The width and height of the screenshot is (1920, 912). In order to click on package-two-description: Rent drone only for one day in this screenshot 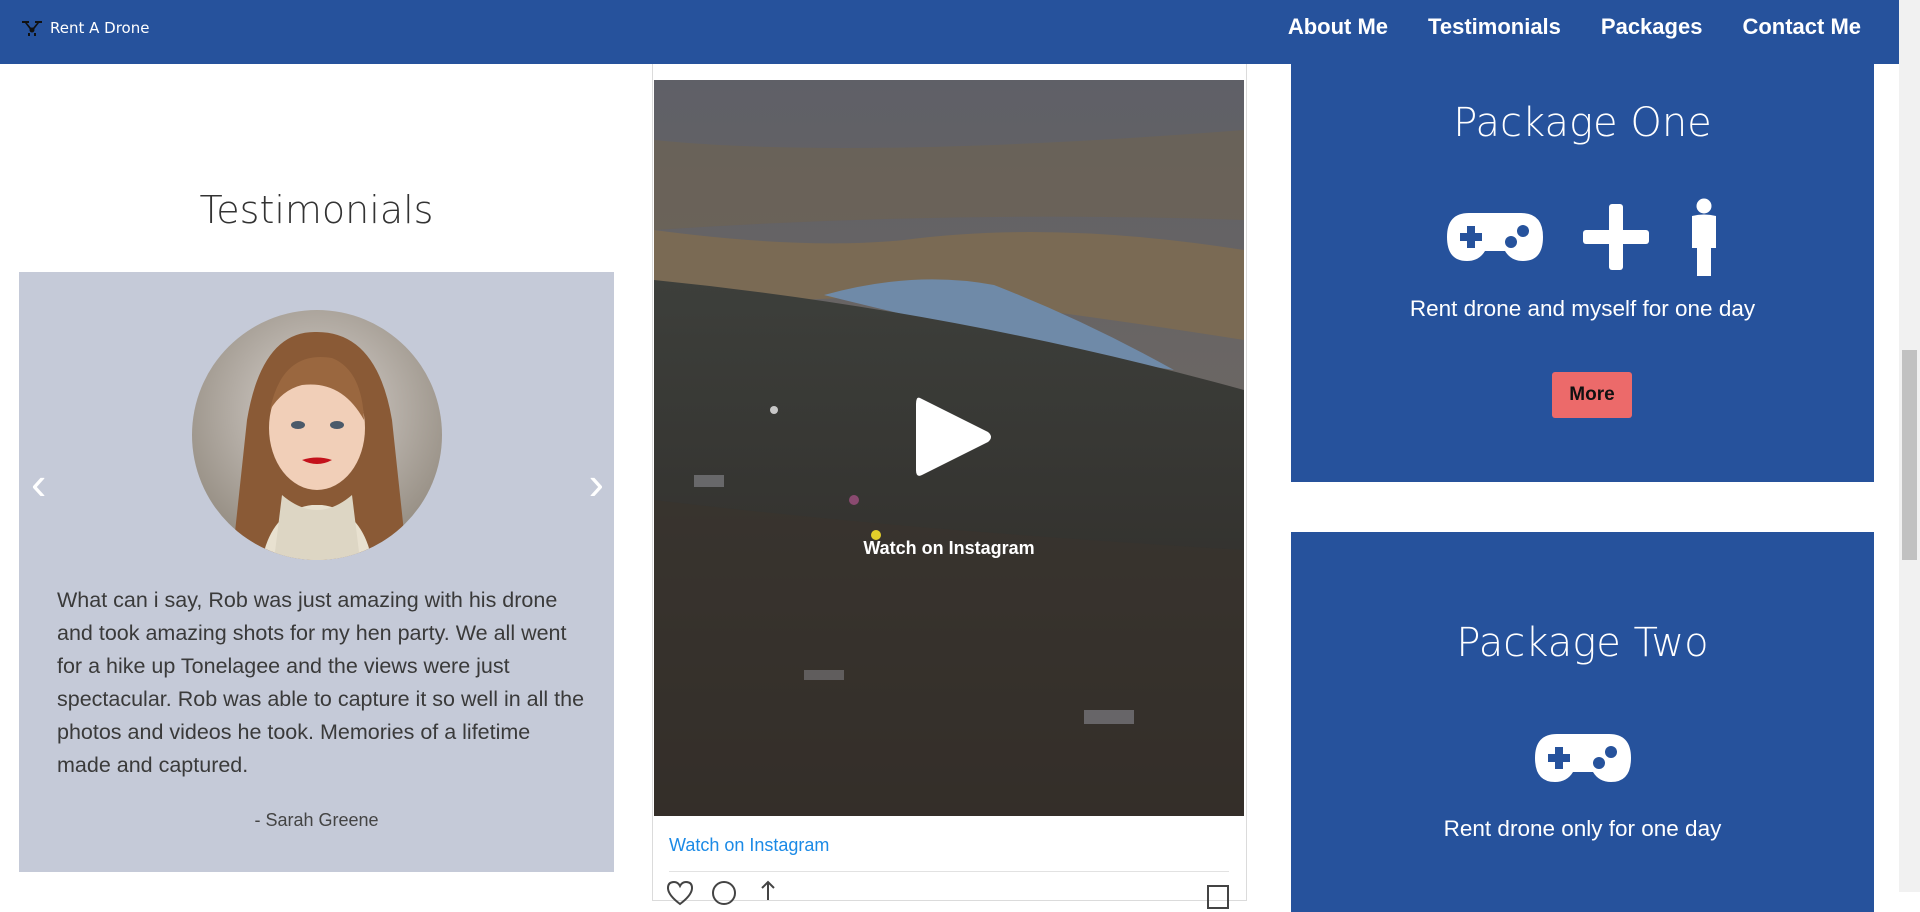, I will do `click(1582, 828)`.